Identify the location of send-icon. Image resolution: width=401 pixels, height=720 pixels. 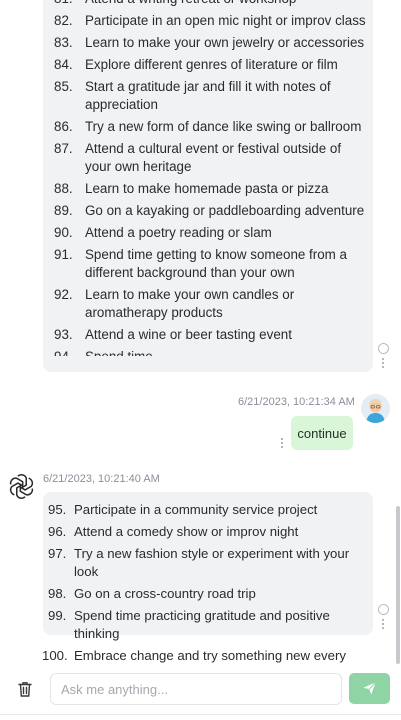
(369, 688).